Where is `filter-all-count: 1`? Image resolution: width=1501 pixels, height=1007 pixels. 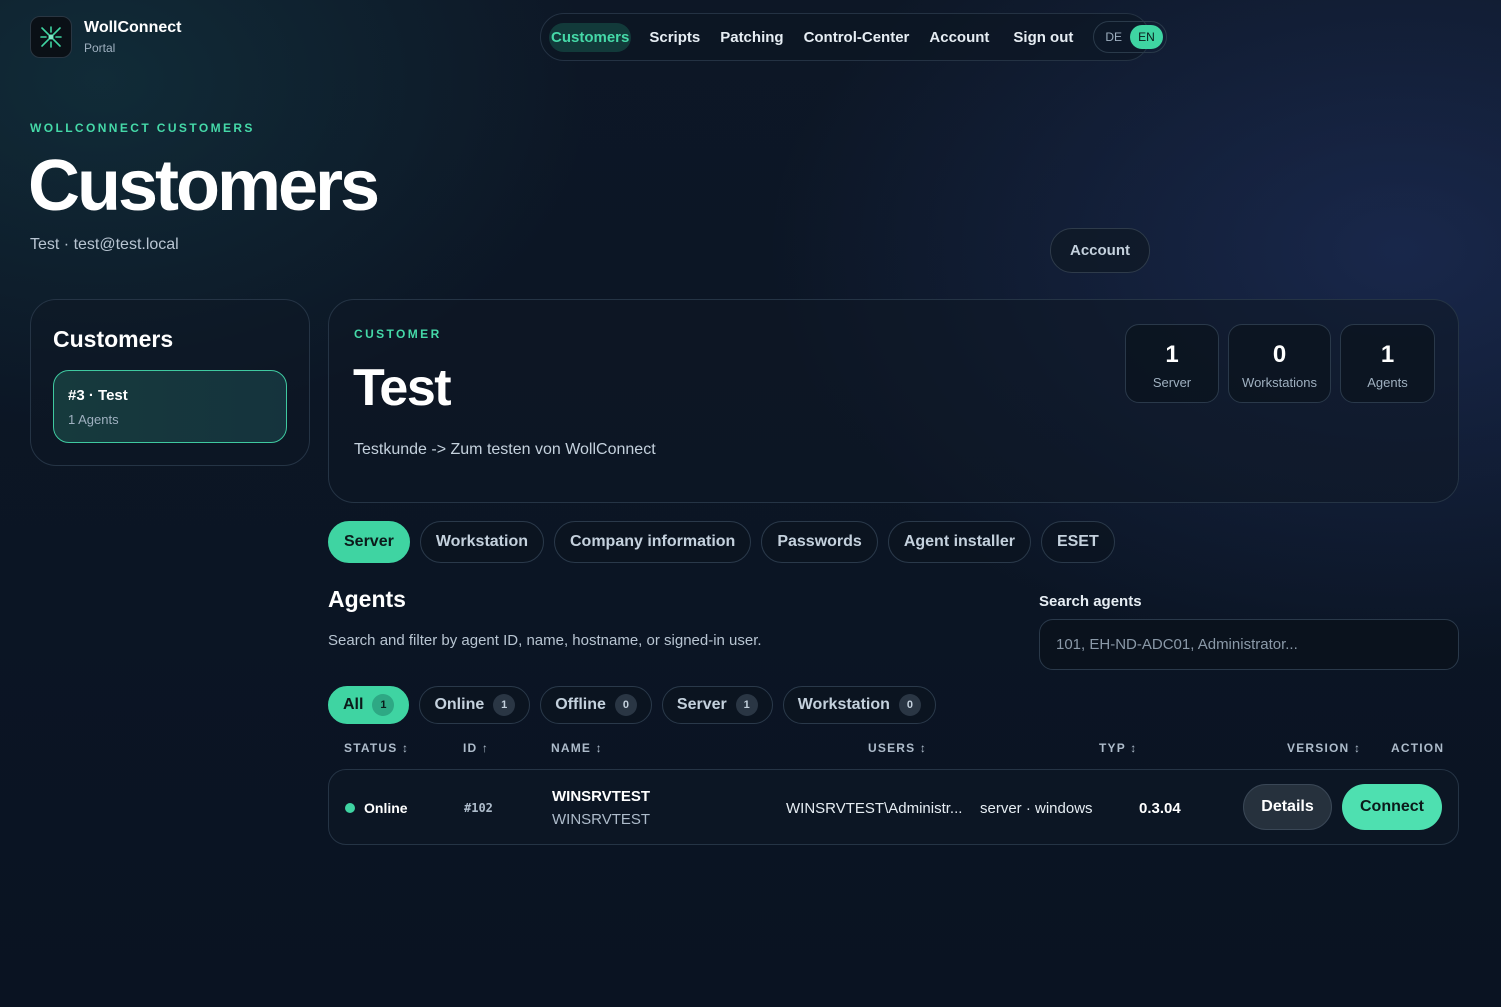 filter-all-count: 1 is located at coordinates (383, 705).